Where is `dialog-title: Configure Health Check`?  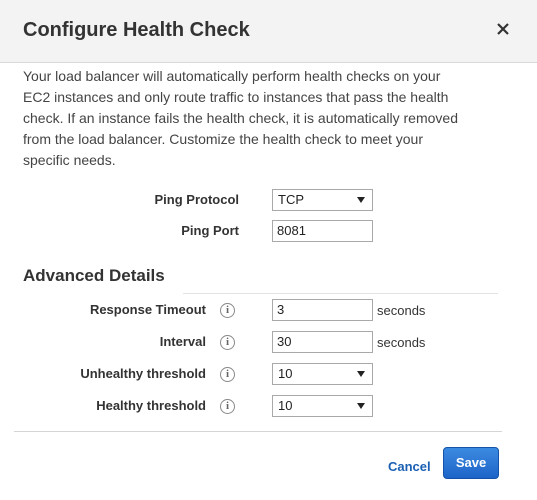
dialog-title: Configure Health Check is located at coordinates (136, 30).